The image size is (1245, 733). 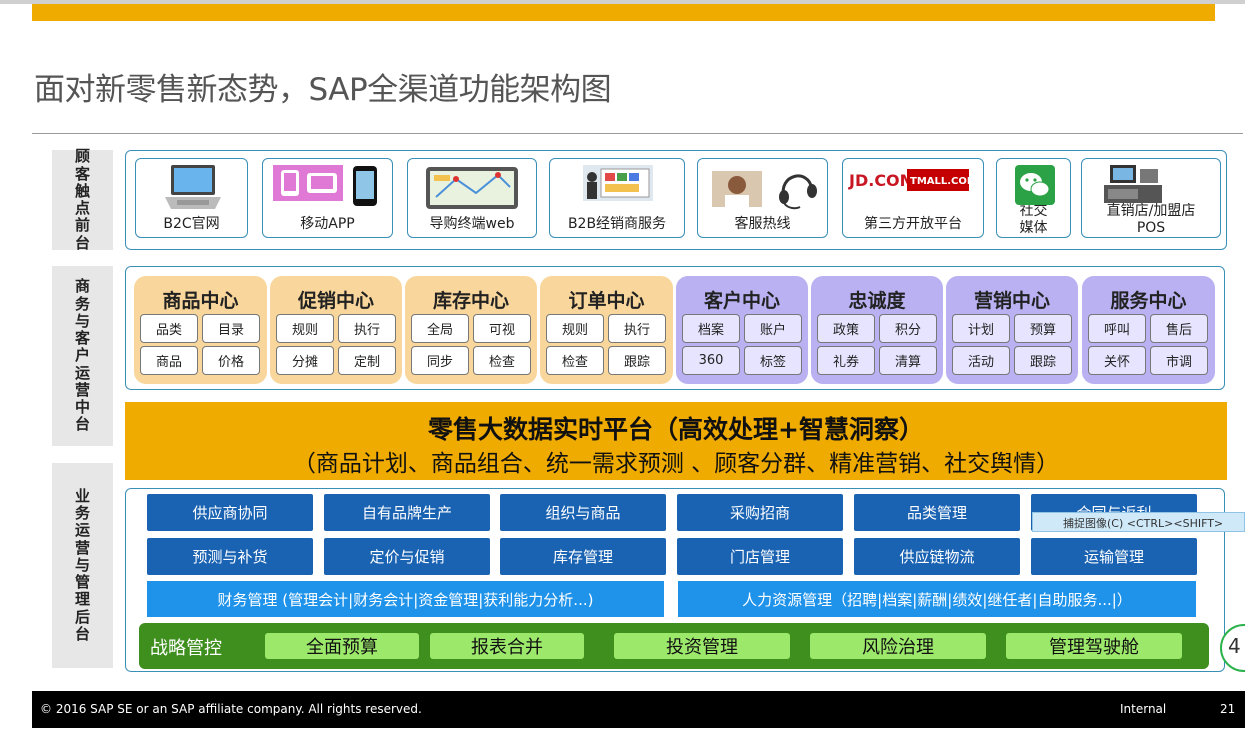 What do you see at coordinates (1138, 522) in the screenshot?
I see `capture-tooltip: 捕捉图像(C) <CTRL><SHIFT>` at bounding box center [1138, 522].